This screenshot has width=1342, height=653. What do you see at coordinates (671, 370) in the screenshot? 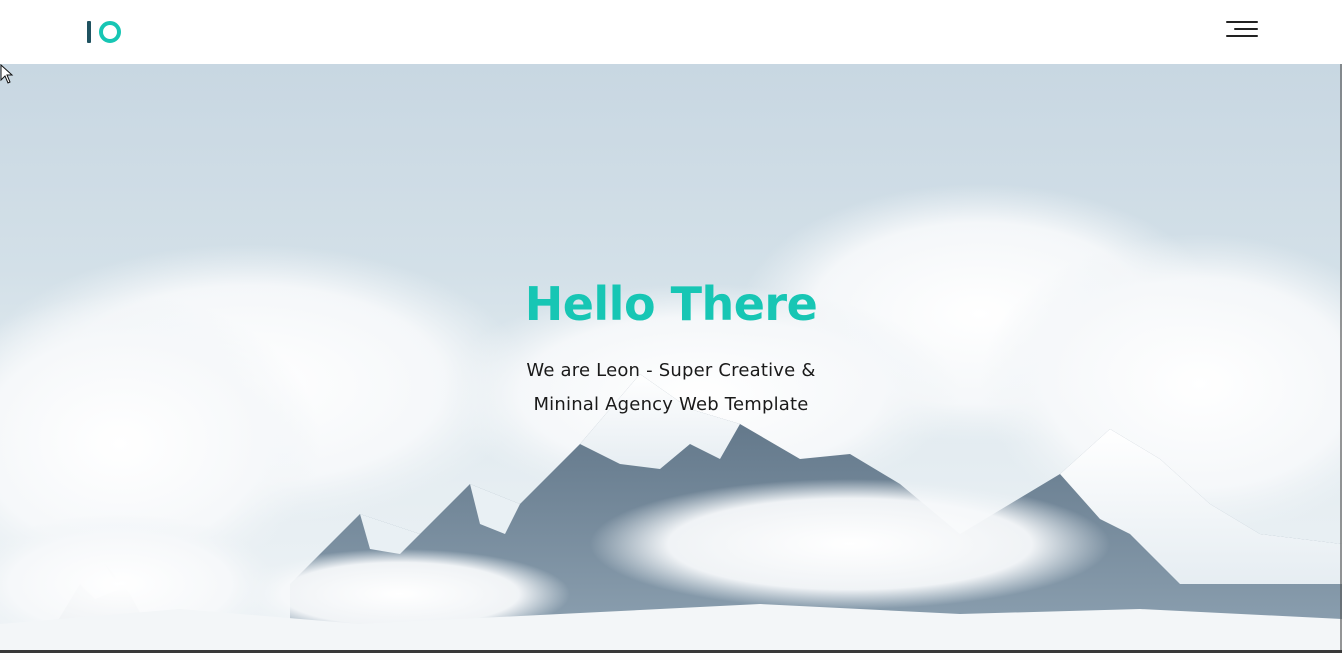
I see `hero-subtitle-line-1: We are Leon - Super Creative &` at bounding box center [671, 370].